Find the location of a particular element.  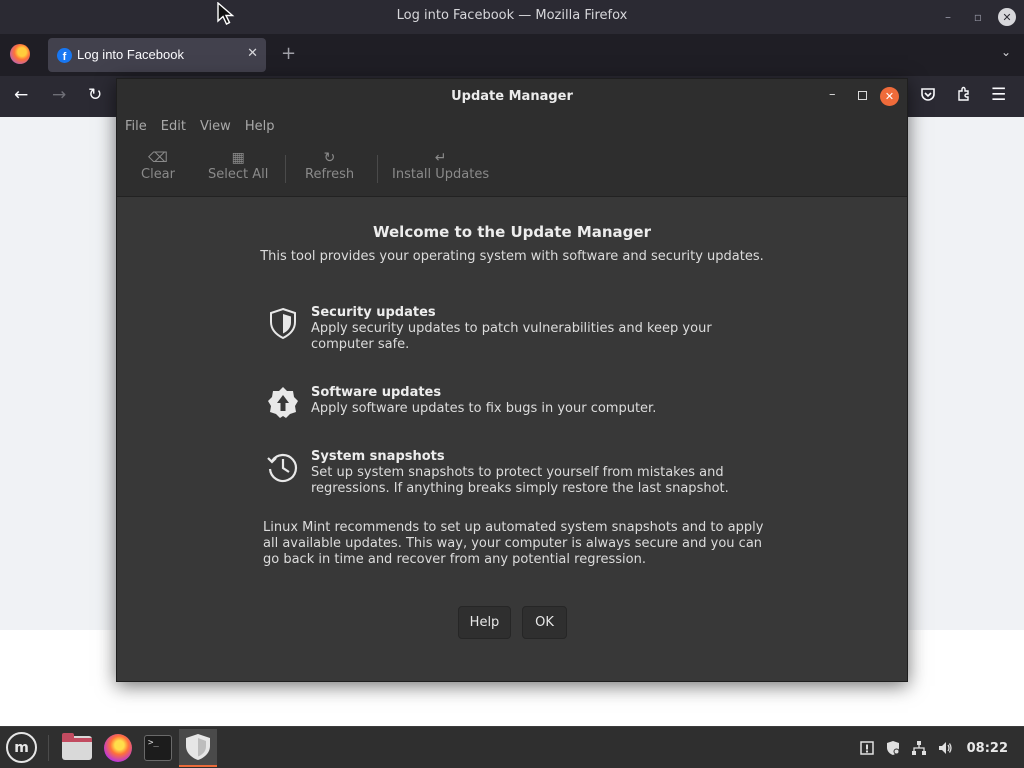

restore-button: ▫ is located at coordinates (978, 17).